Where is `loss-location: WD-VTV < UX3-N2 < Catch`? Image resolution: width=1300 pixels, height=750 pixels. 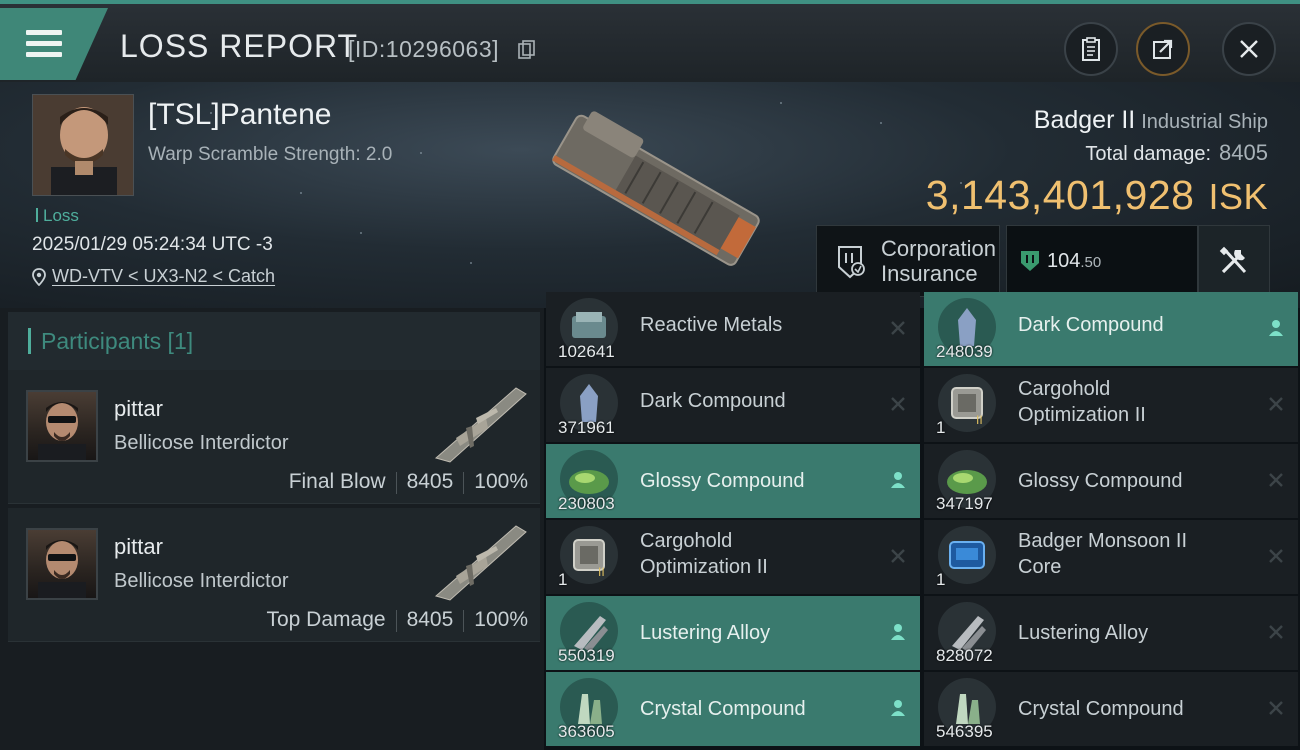 loss-location: WD-VTV < UX3-N2 < Catch is located at coordinates (153, 276).